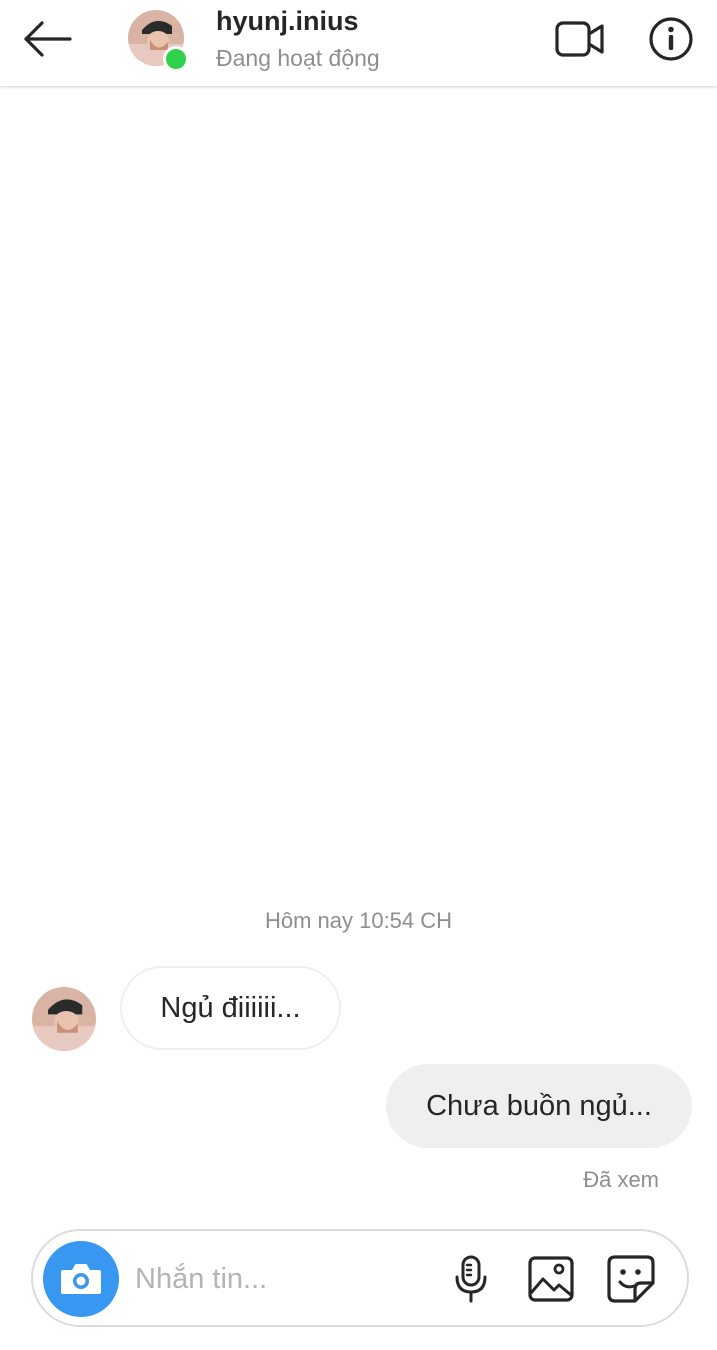 This screenshot has height=1350, width=717. I want to click on camera-button, so click(81, 1279).